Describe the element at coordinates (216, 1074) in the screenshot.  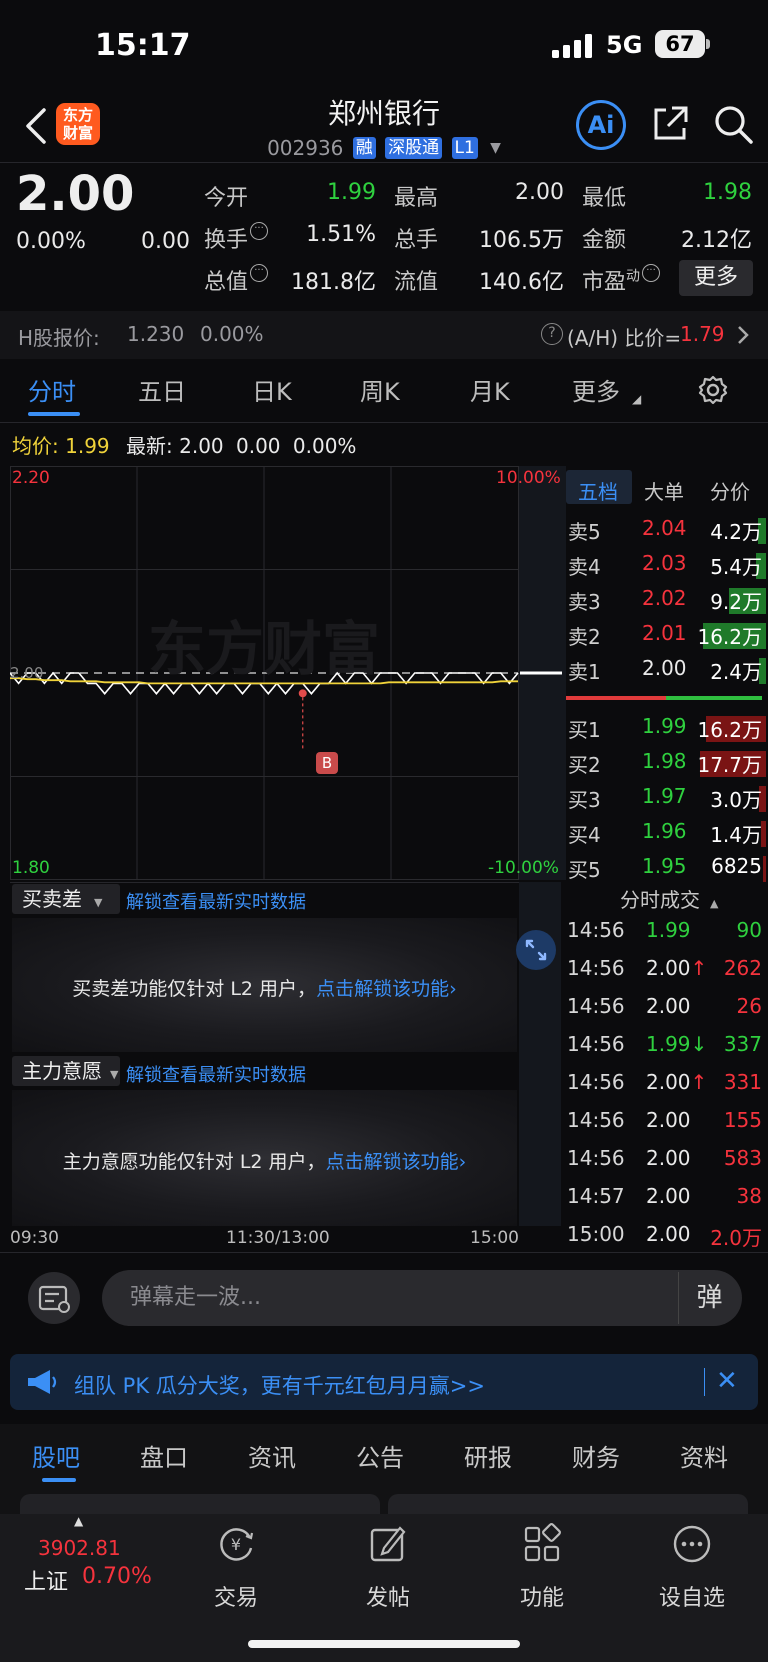
I see `main-force-unlock-link: 解锁查看最新实时数据` at that location.